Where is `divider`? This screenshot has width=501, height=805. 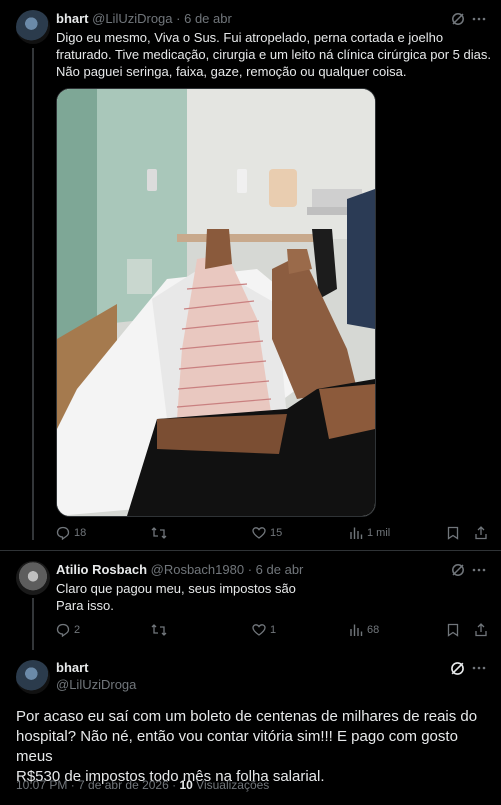
divider is located at coordinates (250, 550).